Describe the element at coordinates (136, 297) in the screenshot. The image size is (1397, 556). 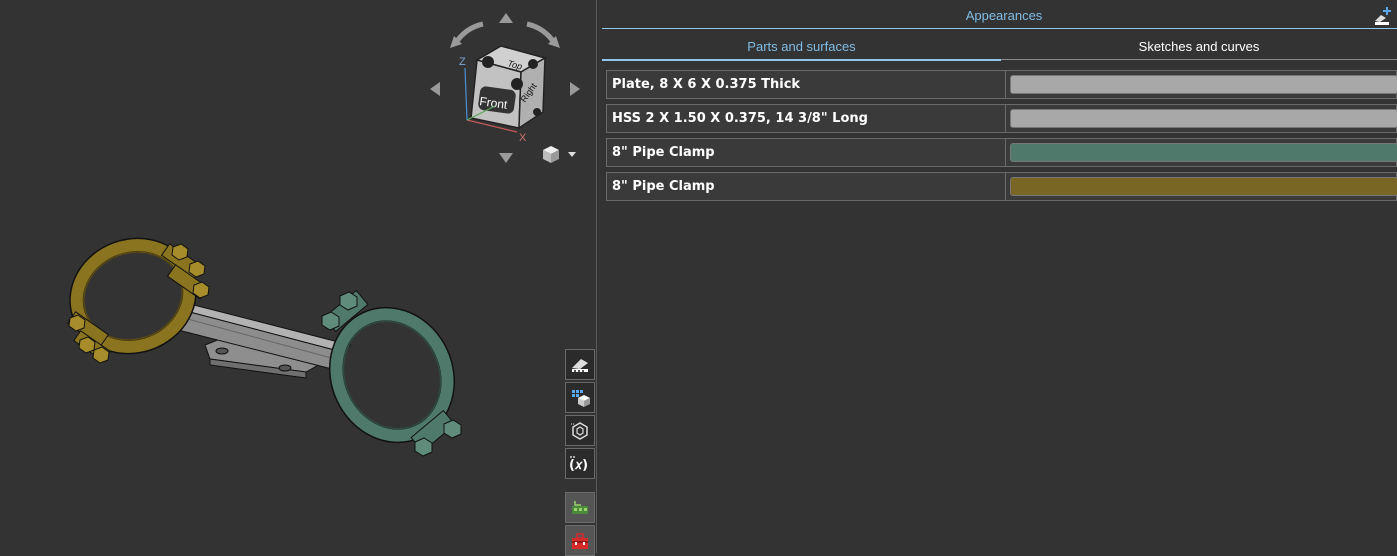
I see `gold-pipe-clamp` at that location.